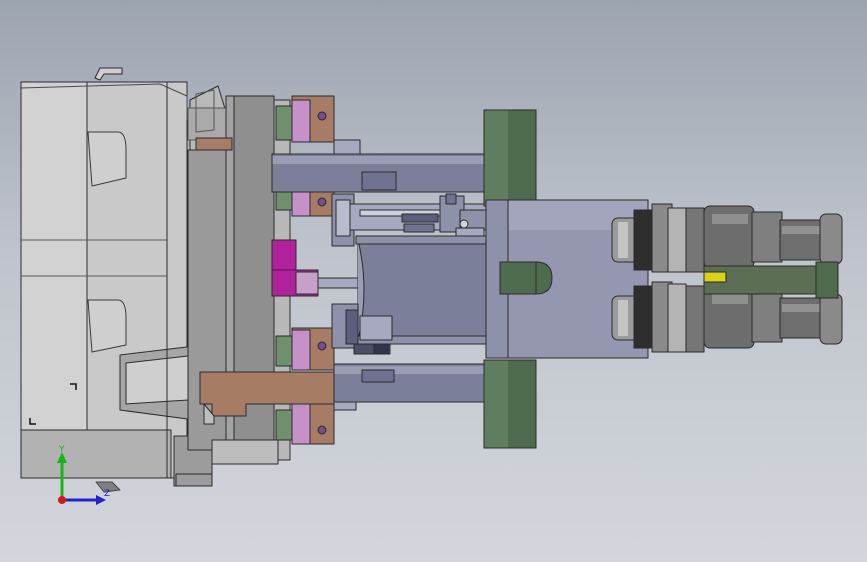 The image size is (867, 562). I want to click on lower-guide-rod, so click(410, 387).